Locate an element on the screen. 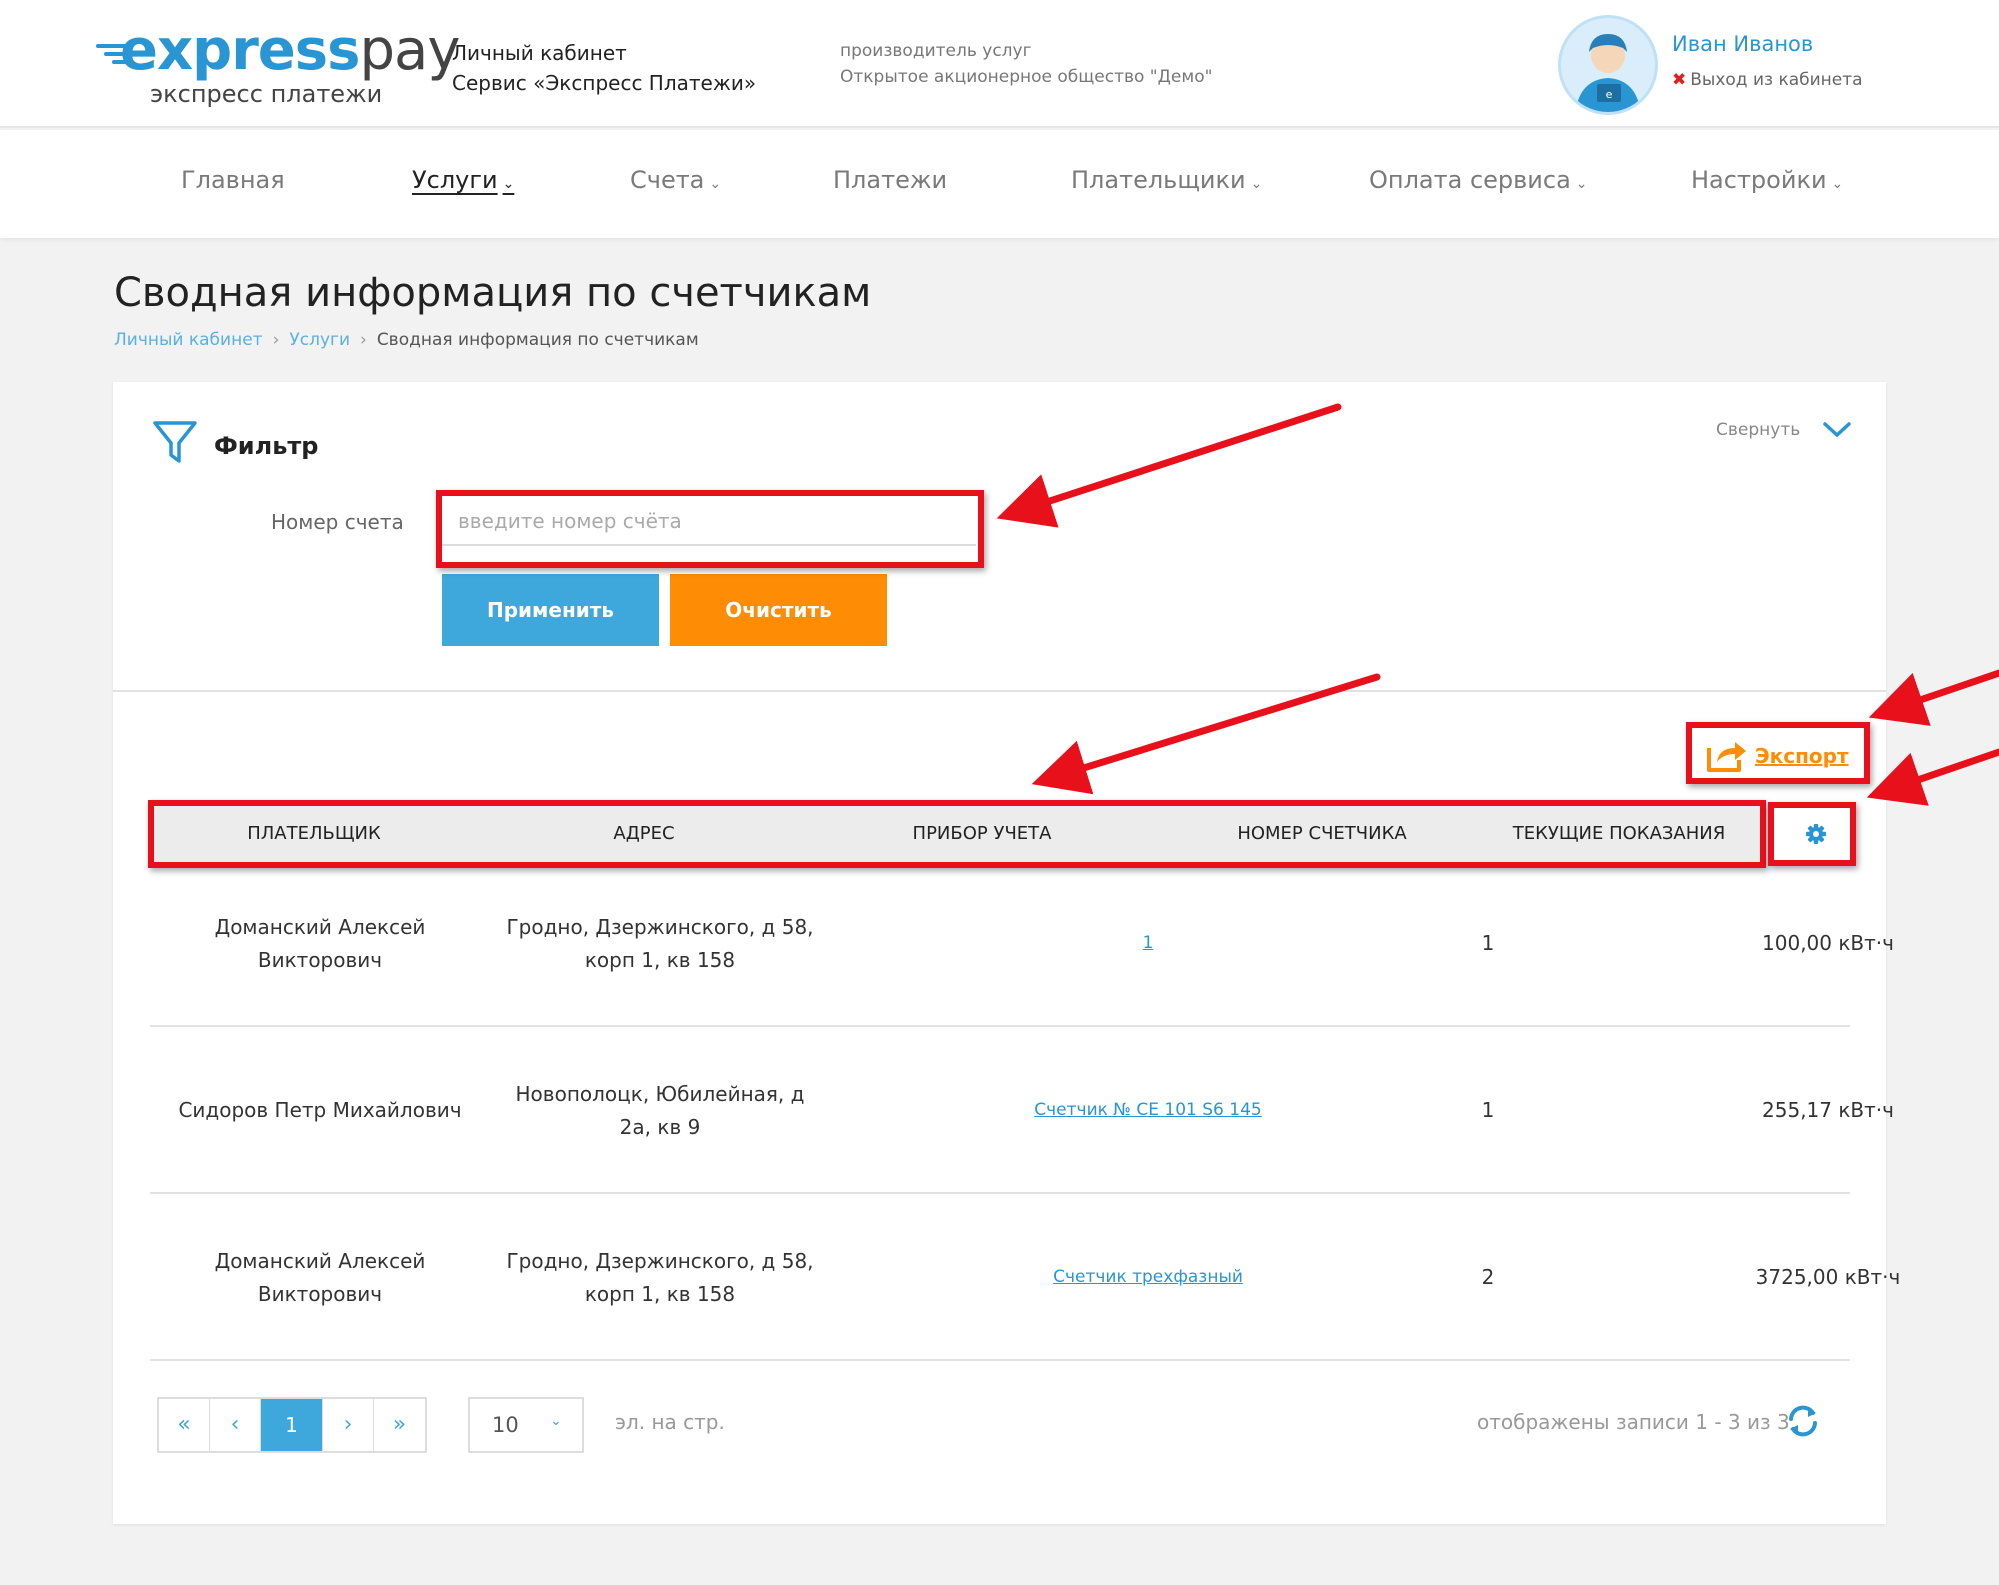 This screenshot has width=1999, height=1585. filter-icon is located at coordinates (175, 442).